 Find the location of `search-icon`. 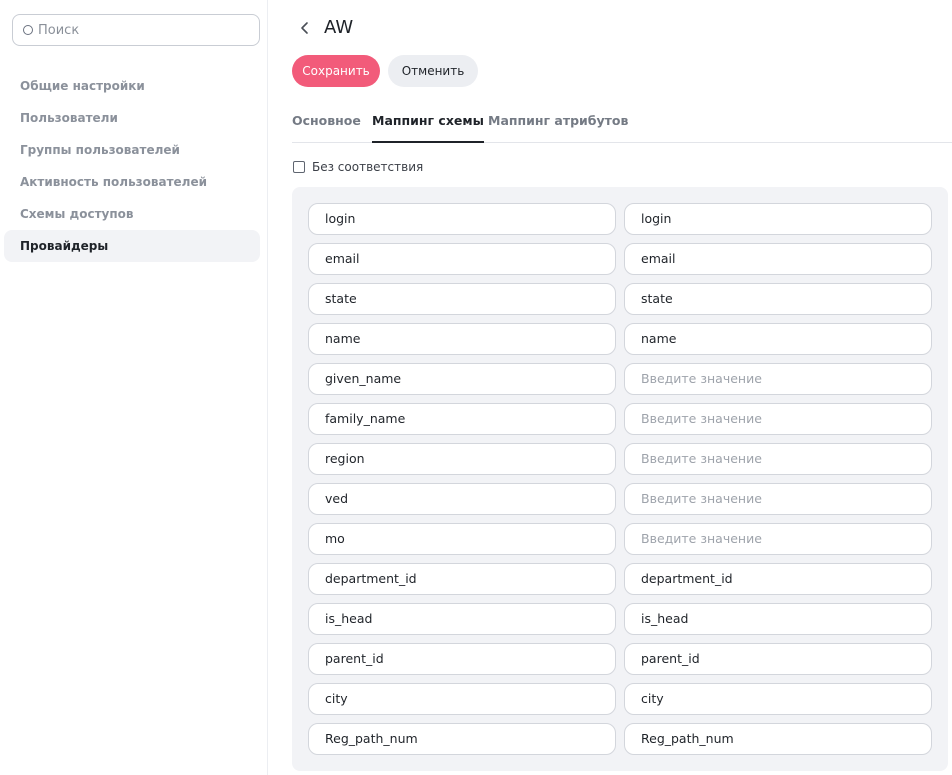

search-icon is located at coordinates (28, 30).